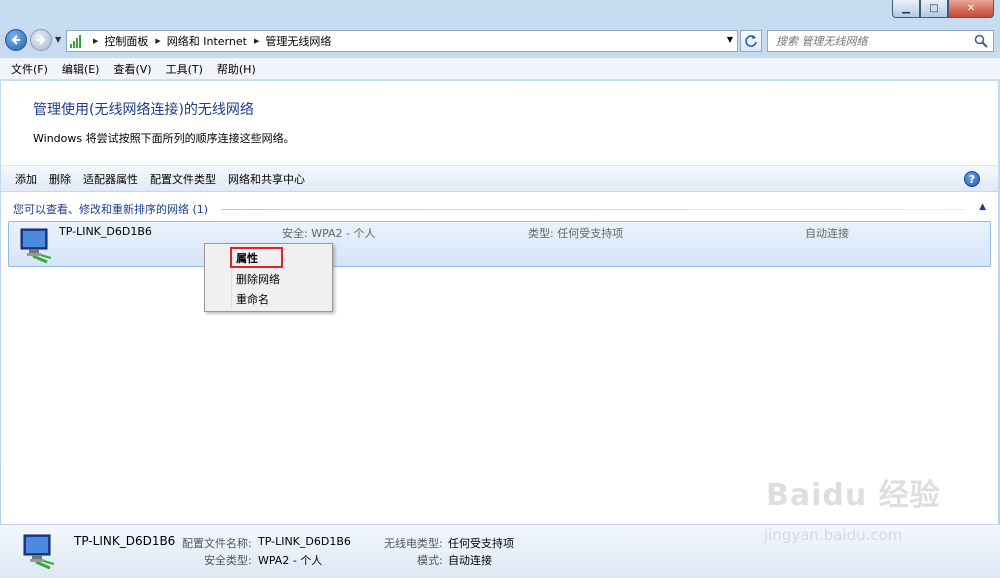 This screenshot has width=1000, height=578. What do you see at coordinates (29, 69) in the screenshot?
I see `menu-file: 文件(F)` at bounding box center [29, 69].